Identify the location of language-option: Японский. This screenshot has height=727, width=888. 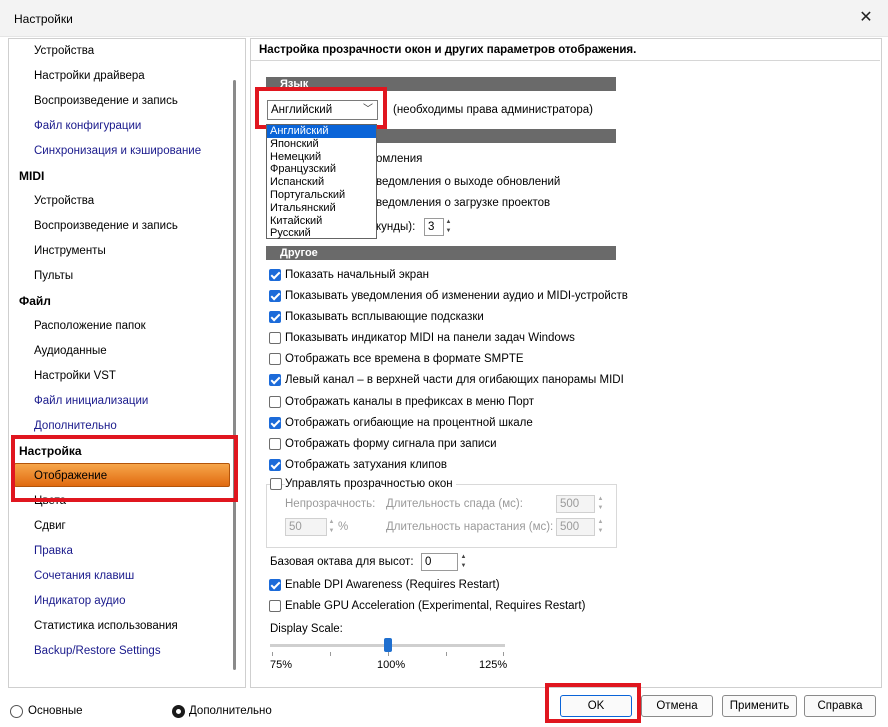
(321, 144).